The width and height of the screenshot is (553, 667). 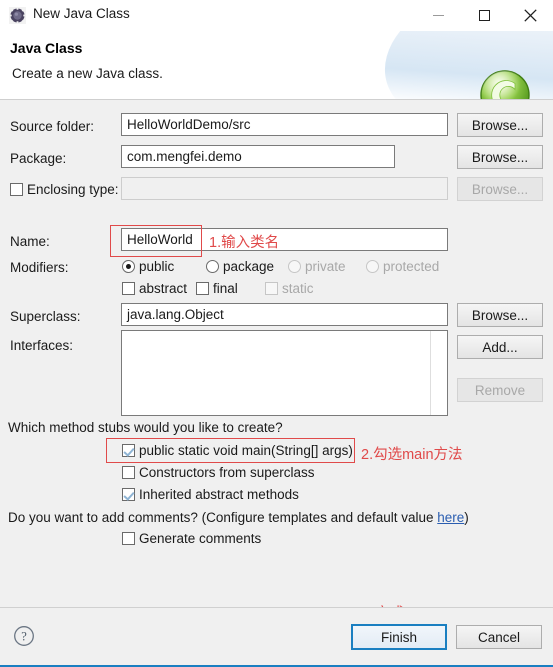 I want to click on page-title: Java Class, so click(x=46, y=48).